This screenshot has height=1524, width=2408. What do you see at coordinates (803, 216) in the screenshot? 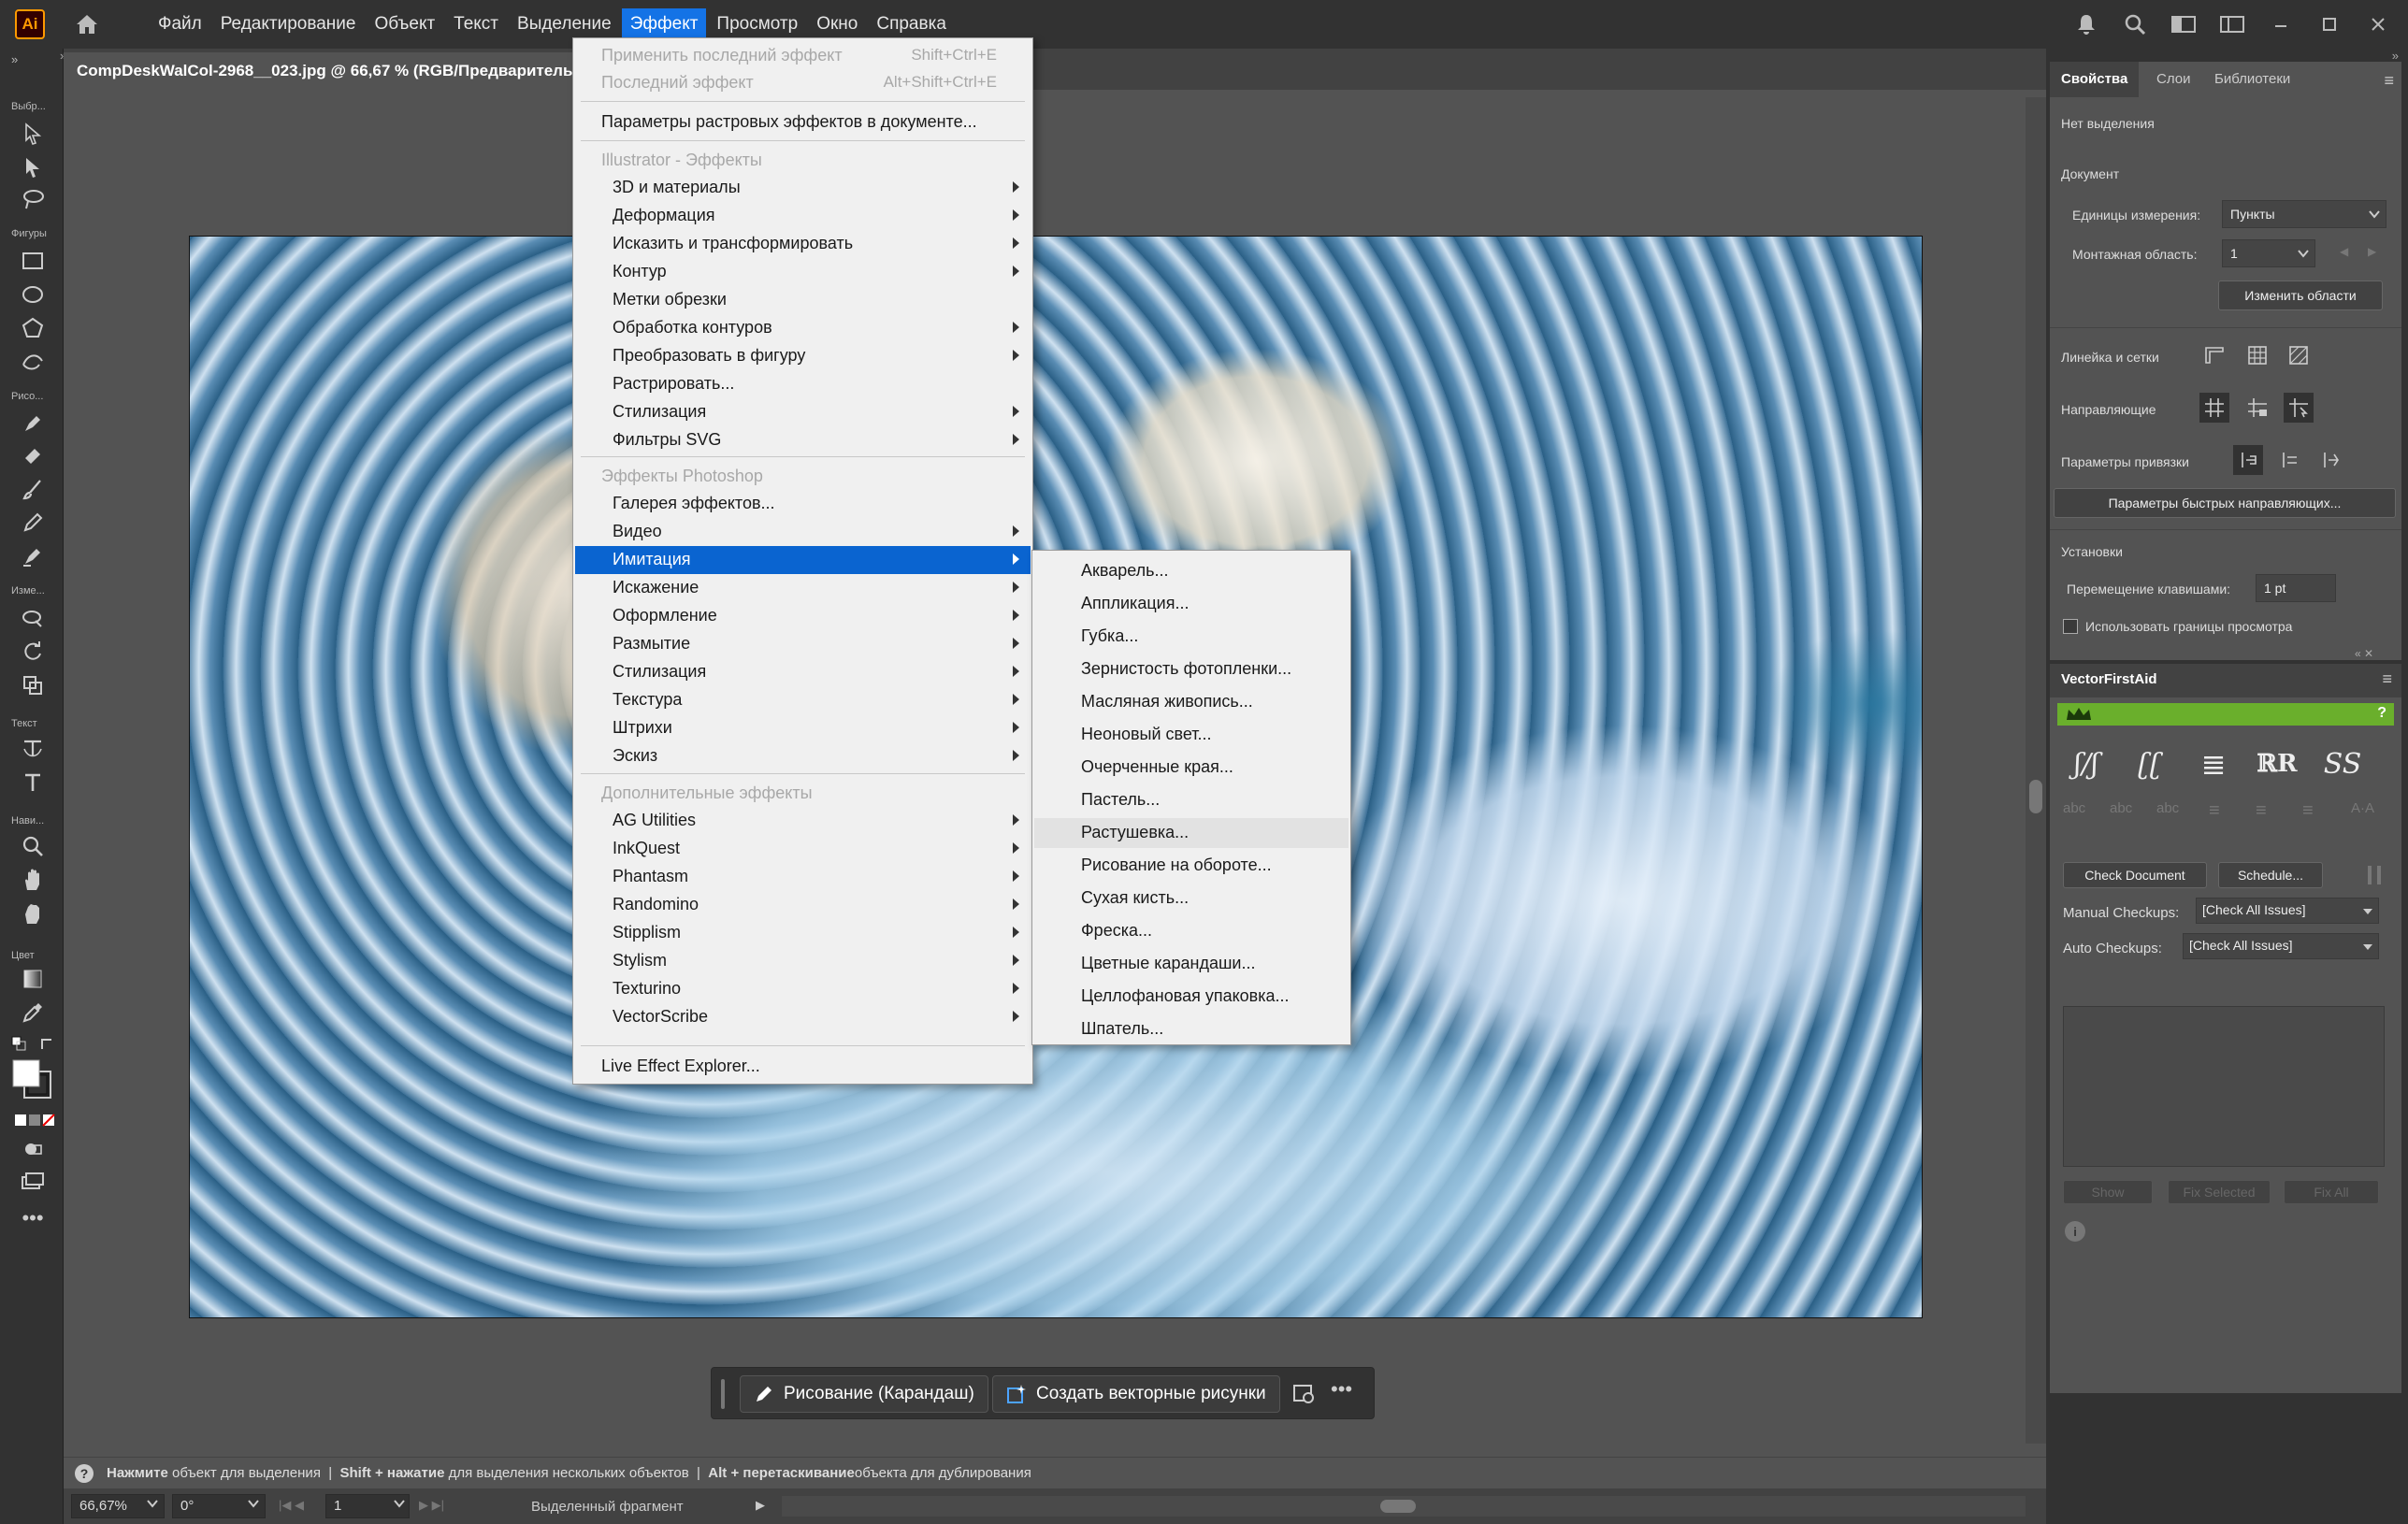
I see `menu-illustrator-effect-1: Деформация` at bounding box center [803, 216].